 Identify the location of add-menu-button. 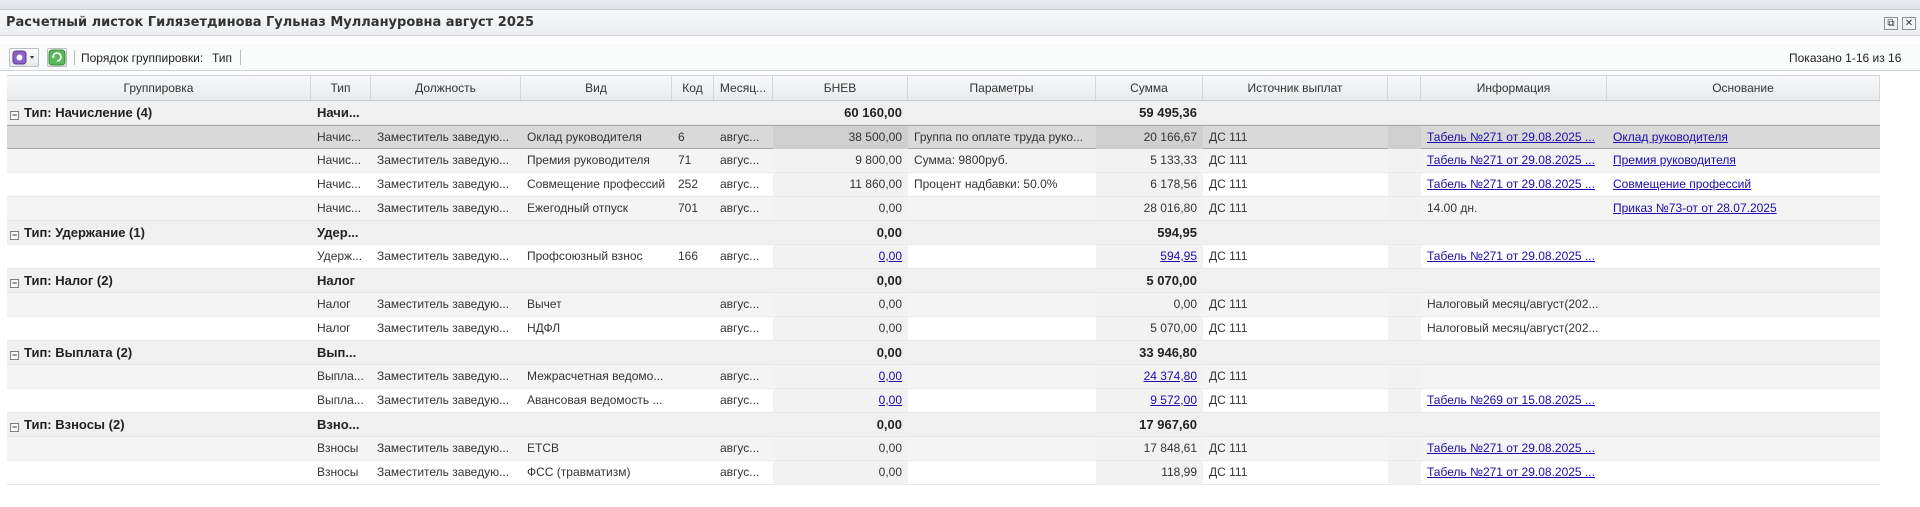
(24, 57).